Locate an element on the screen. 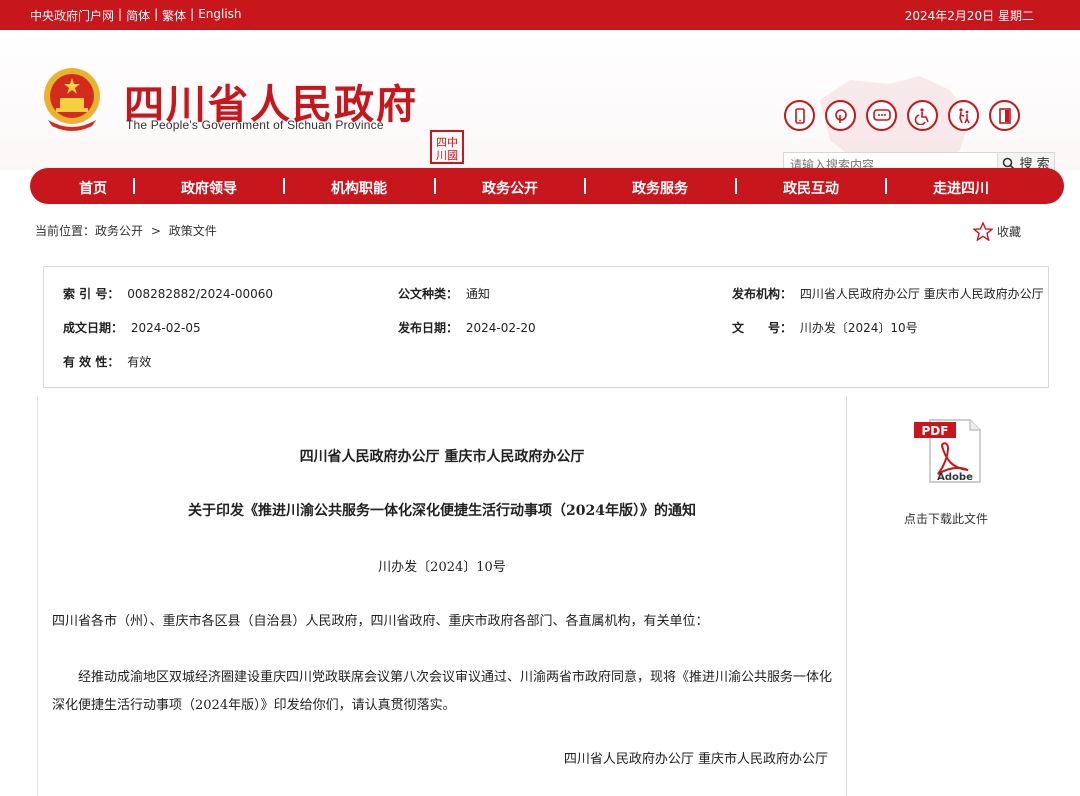  breadcrumb: 当前位置：政务公开 > 政策文件 is located at coordinates (128, 230).